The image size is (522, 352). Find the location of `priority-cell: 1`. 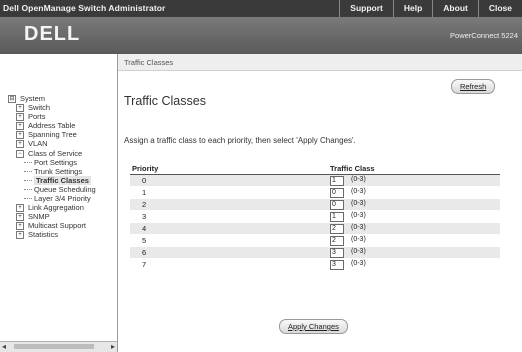

priority-cell: 1 is located at coordinates (144, 192).